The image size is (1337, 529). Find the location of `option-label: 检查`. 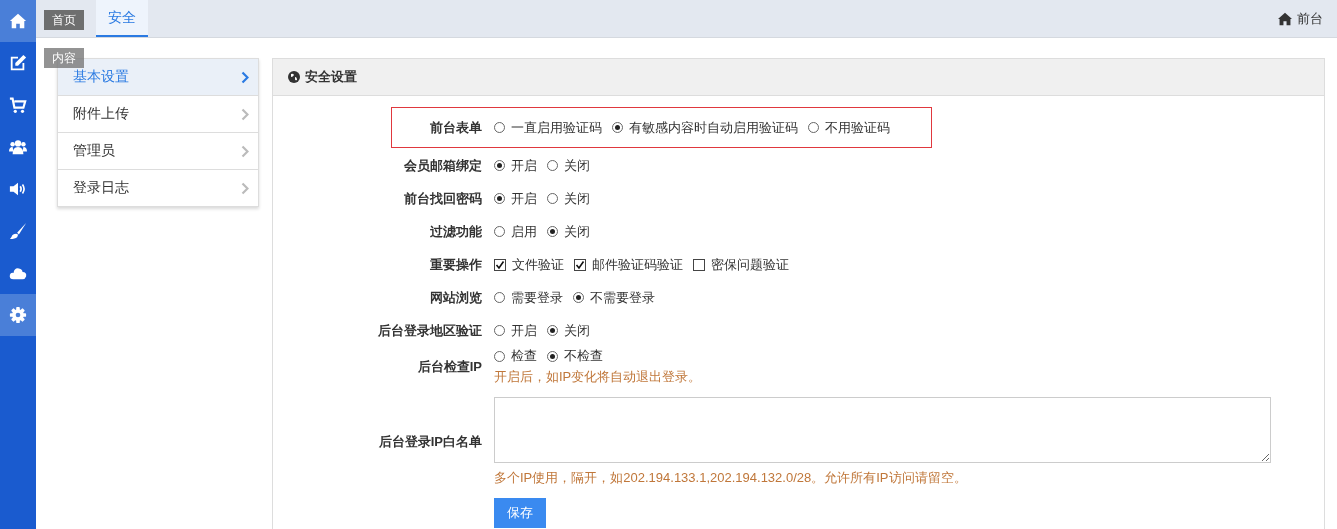

option-label: 检查 is located at coordinates (524, 356).